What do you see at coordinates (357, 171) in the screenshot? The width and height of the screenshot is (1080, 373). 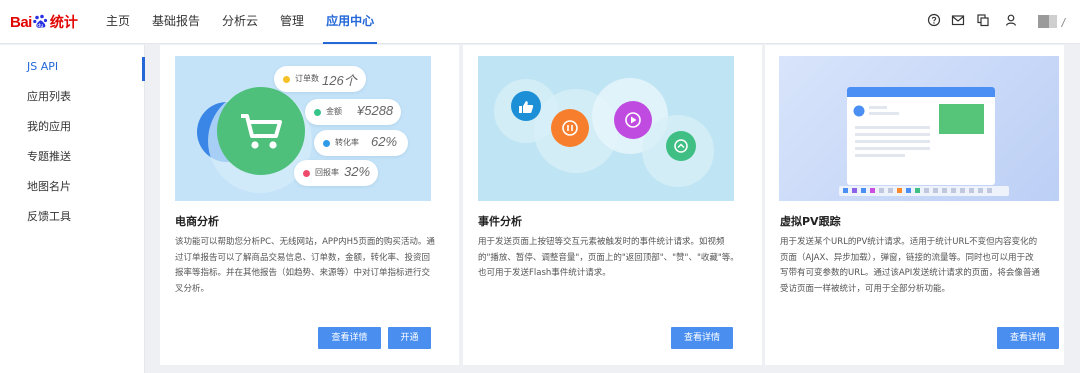 I see `metric-value: 32%` at bounding box center [357, 171].